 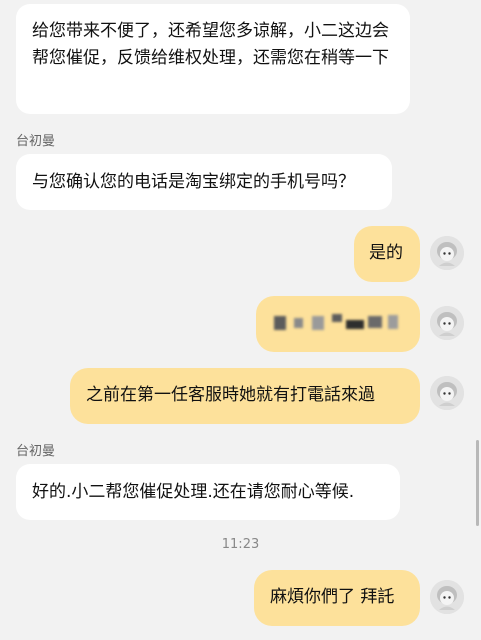 I want to click on message-bubble-user: 麻煩你們了 拜託, so click(x=337, y=598).